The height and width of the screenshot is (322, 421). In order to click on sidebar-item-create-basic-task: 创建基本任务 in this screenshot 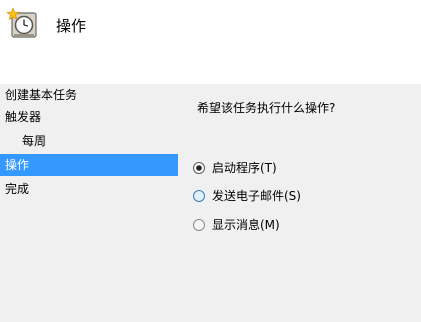, I will do `click(89, 95)`.